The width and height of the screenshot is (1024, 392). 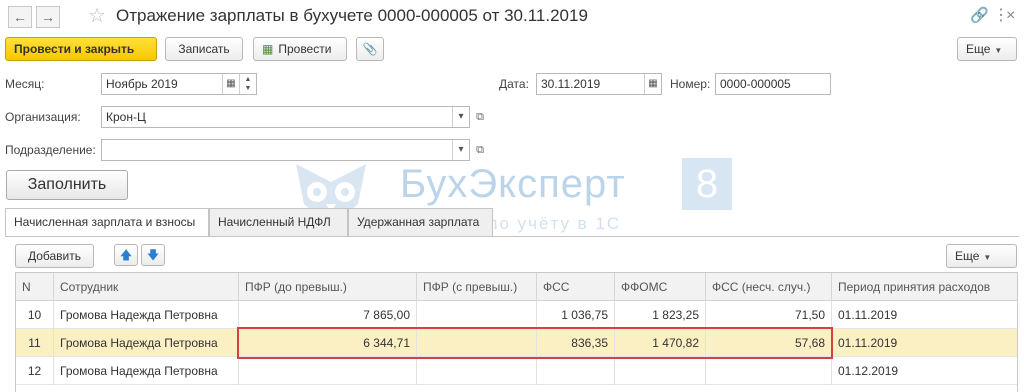 What do you see at coordinates (576, 371) in the screenshot?
I see `cell-fss` at bounding box center [576, 371].